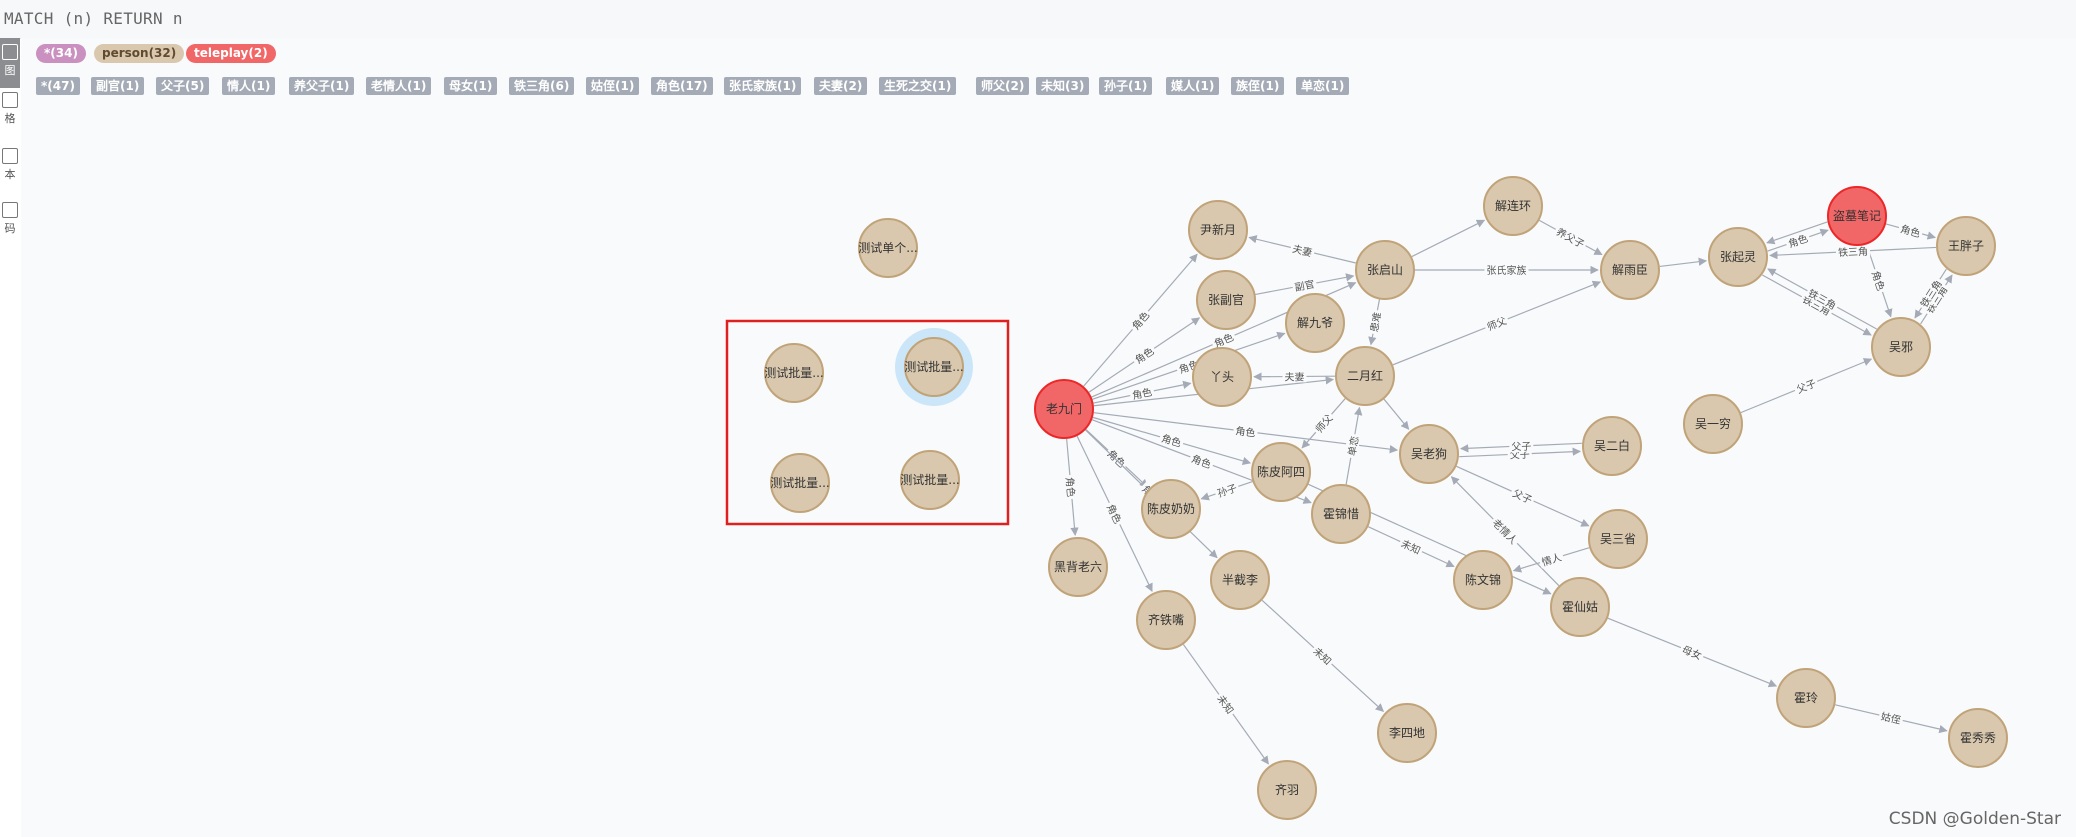 Image resolution: width=2076 pixels, height=837 pixels. Describe the element at coordinates (1063, 86) in the screenshot. I see `relationship-type-tag: 未知(3)` at that location.